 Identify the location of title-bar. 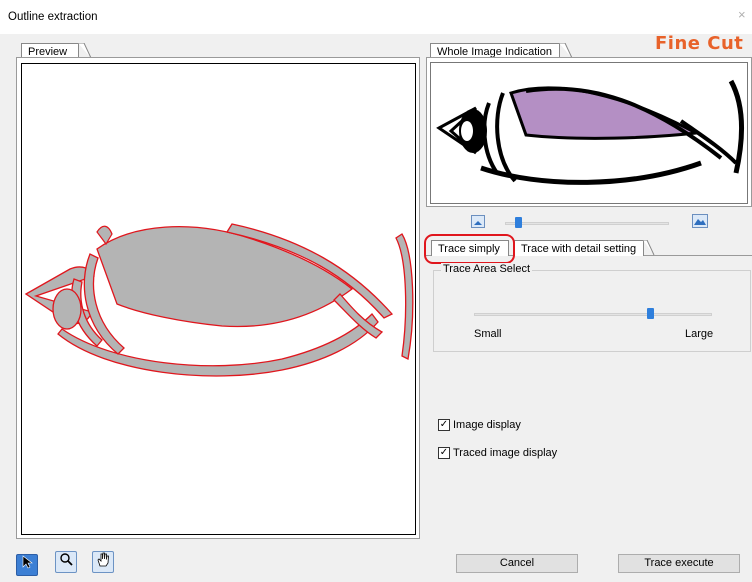
(376, 17).